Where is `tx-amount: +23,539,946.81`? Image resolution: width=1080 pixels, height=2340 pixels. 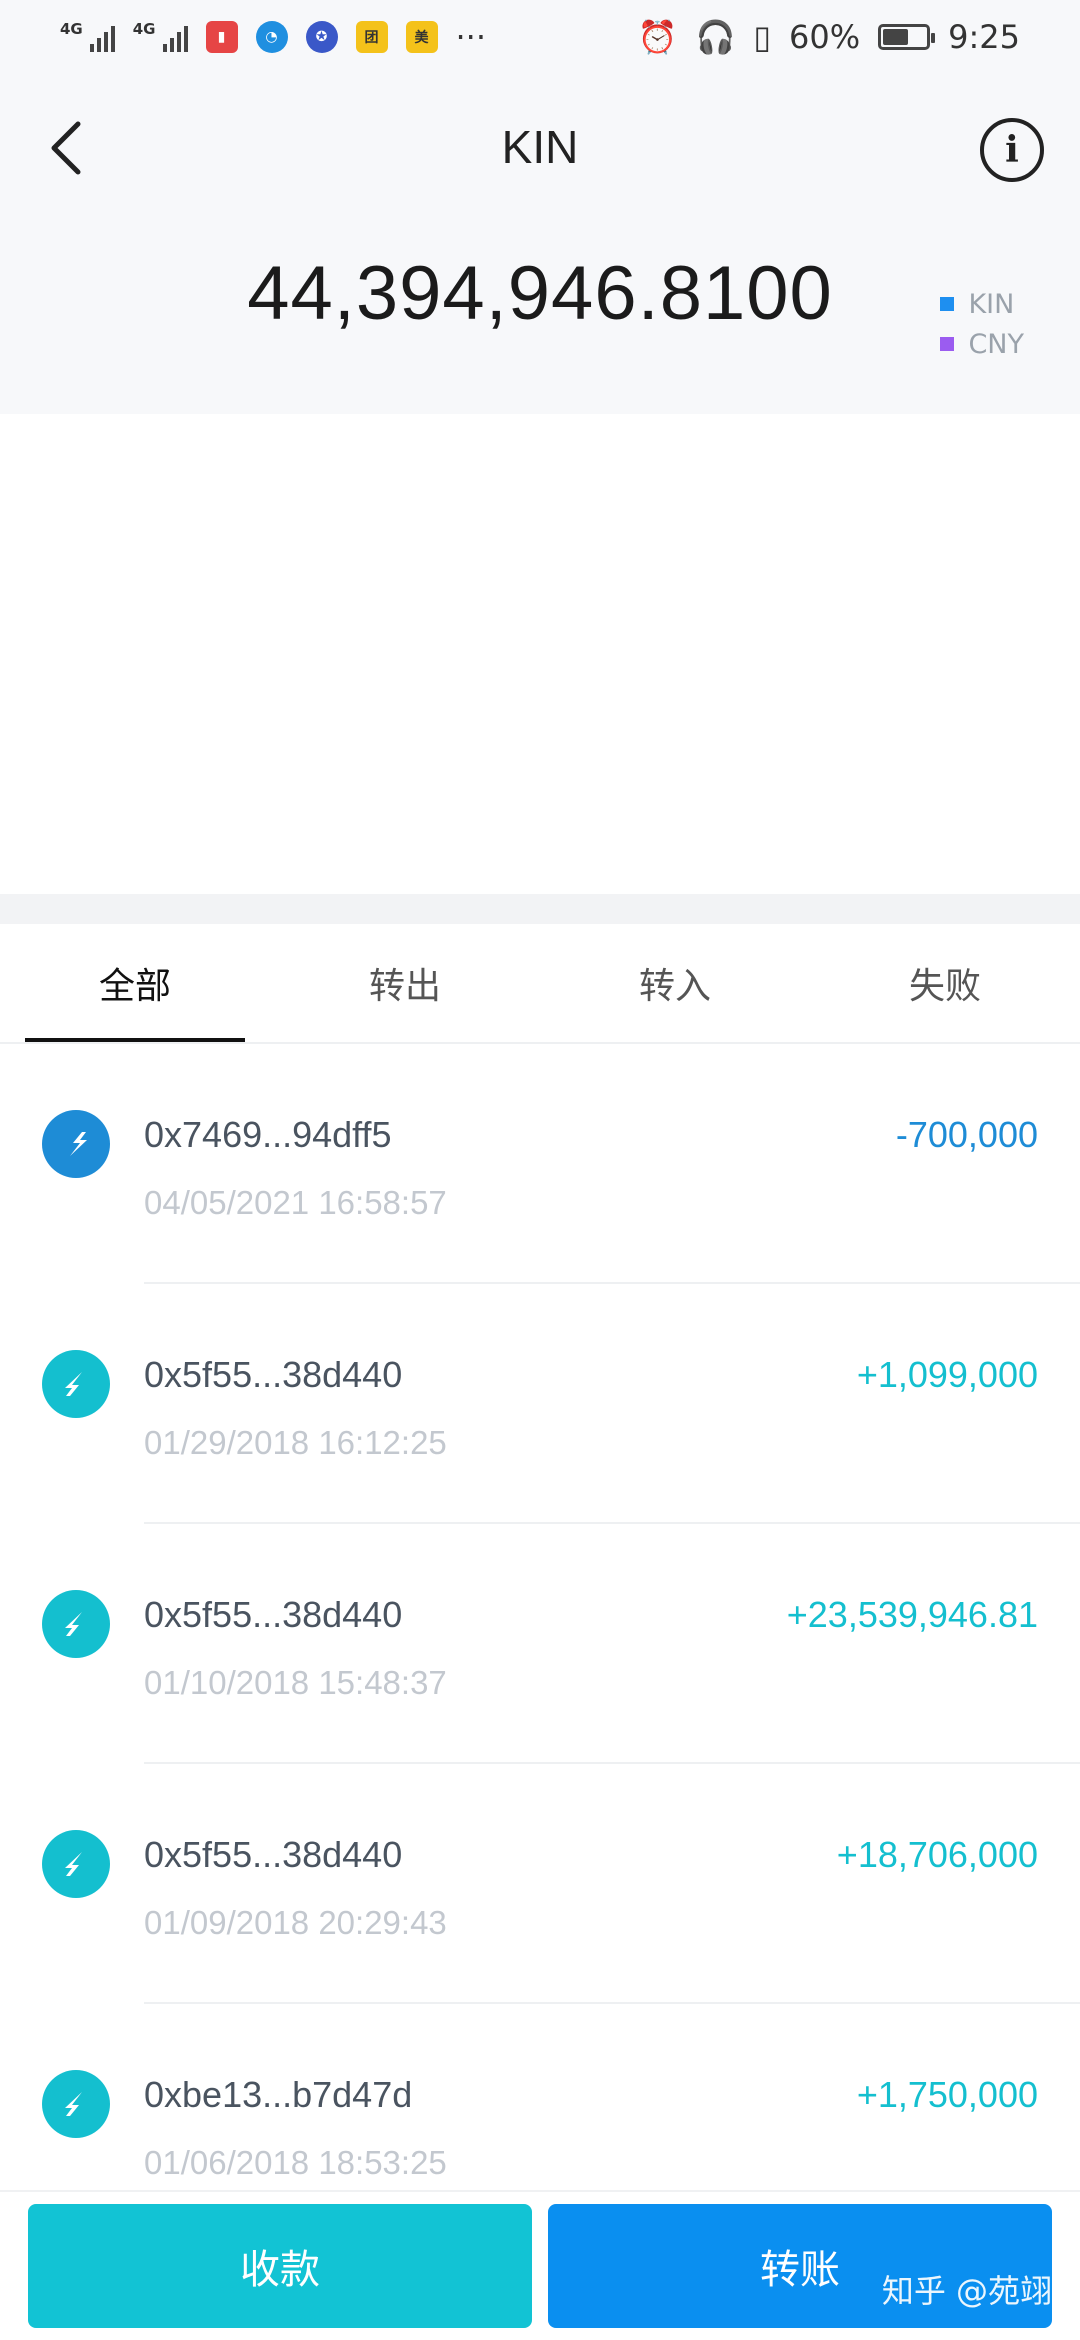
tx-amount: +23,539,946.81 is located at coordinates (912, 1614).